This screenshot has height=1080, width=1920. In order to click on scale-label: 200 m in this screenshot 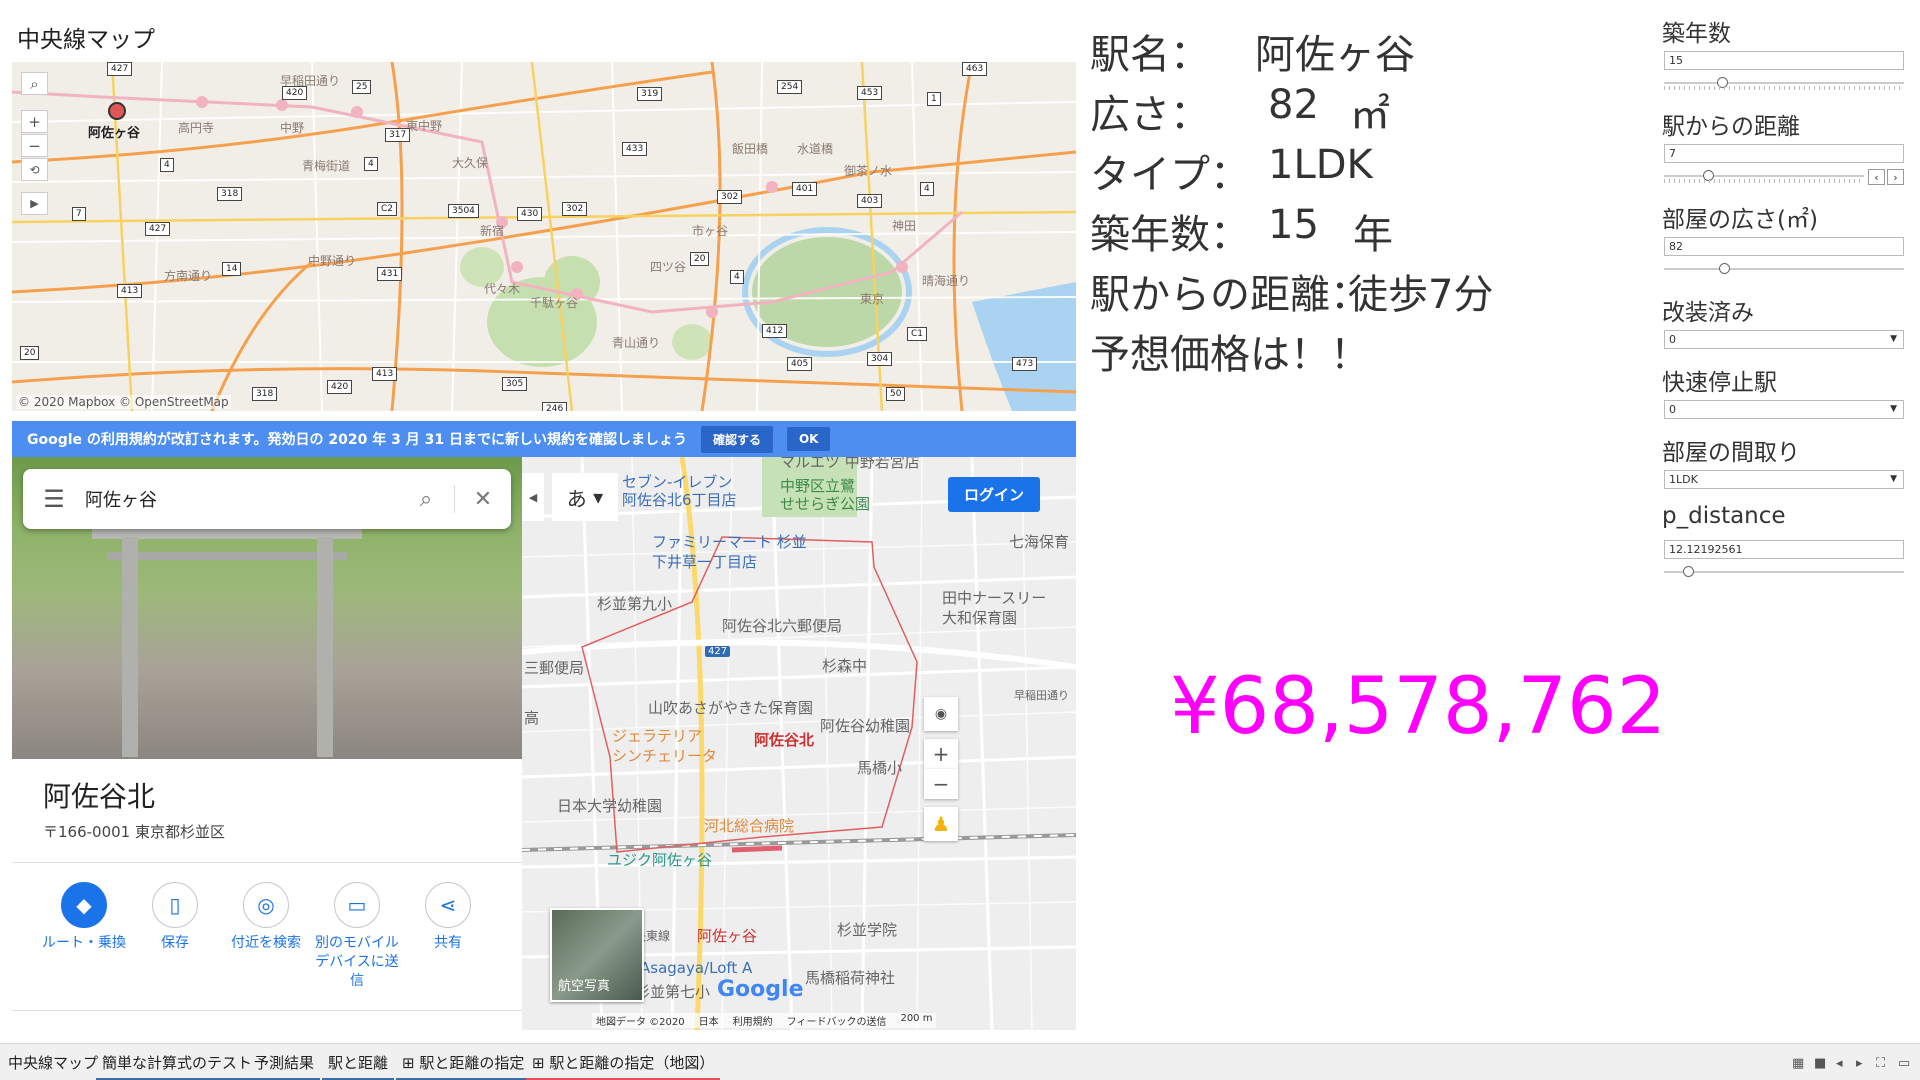, I will do `click(916, 1018)`.